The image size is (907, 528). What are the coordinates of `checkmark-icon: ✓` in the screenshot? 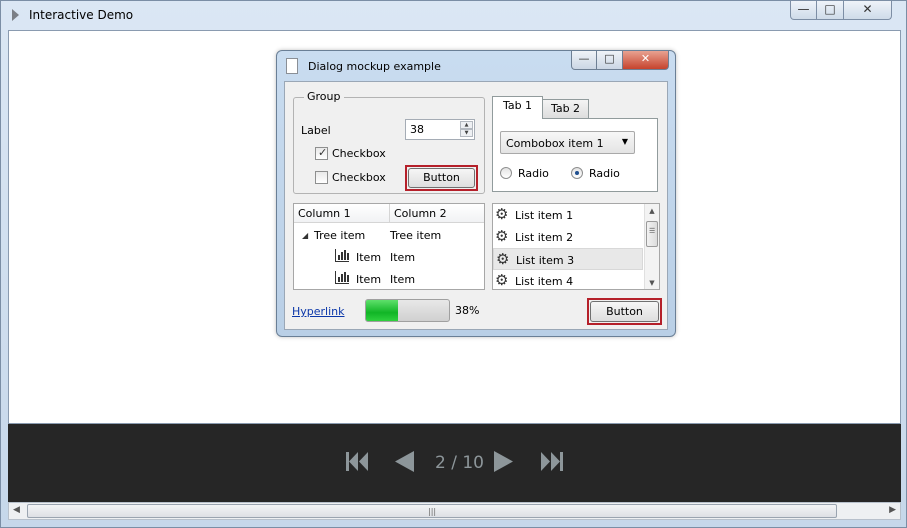 It's located at (323, 152).